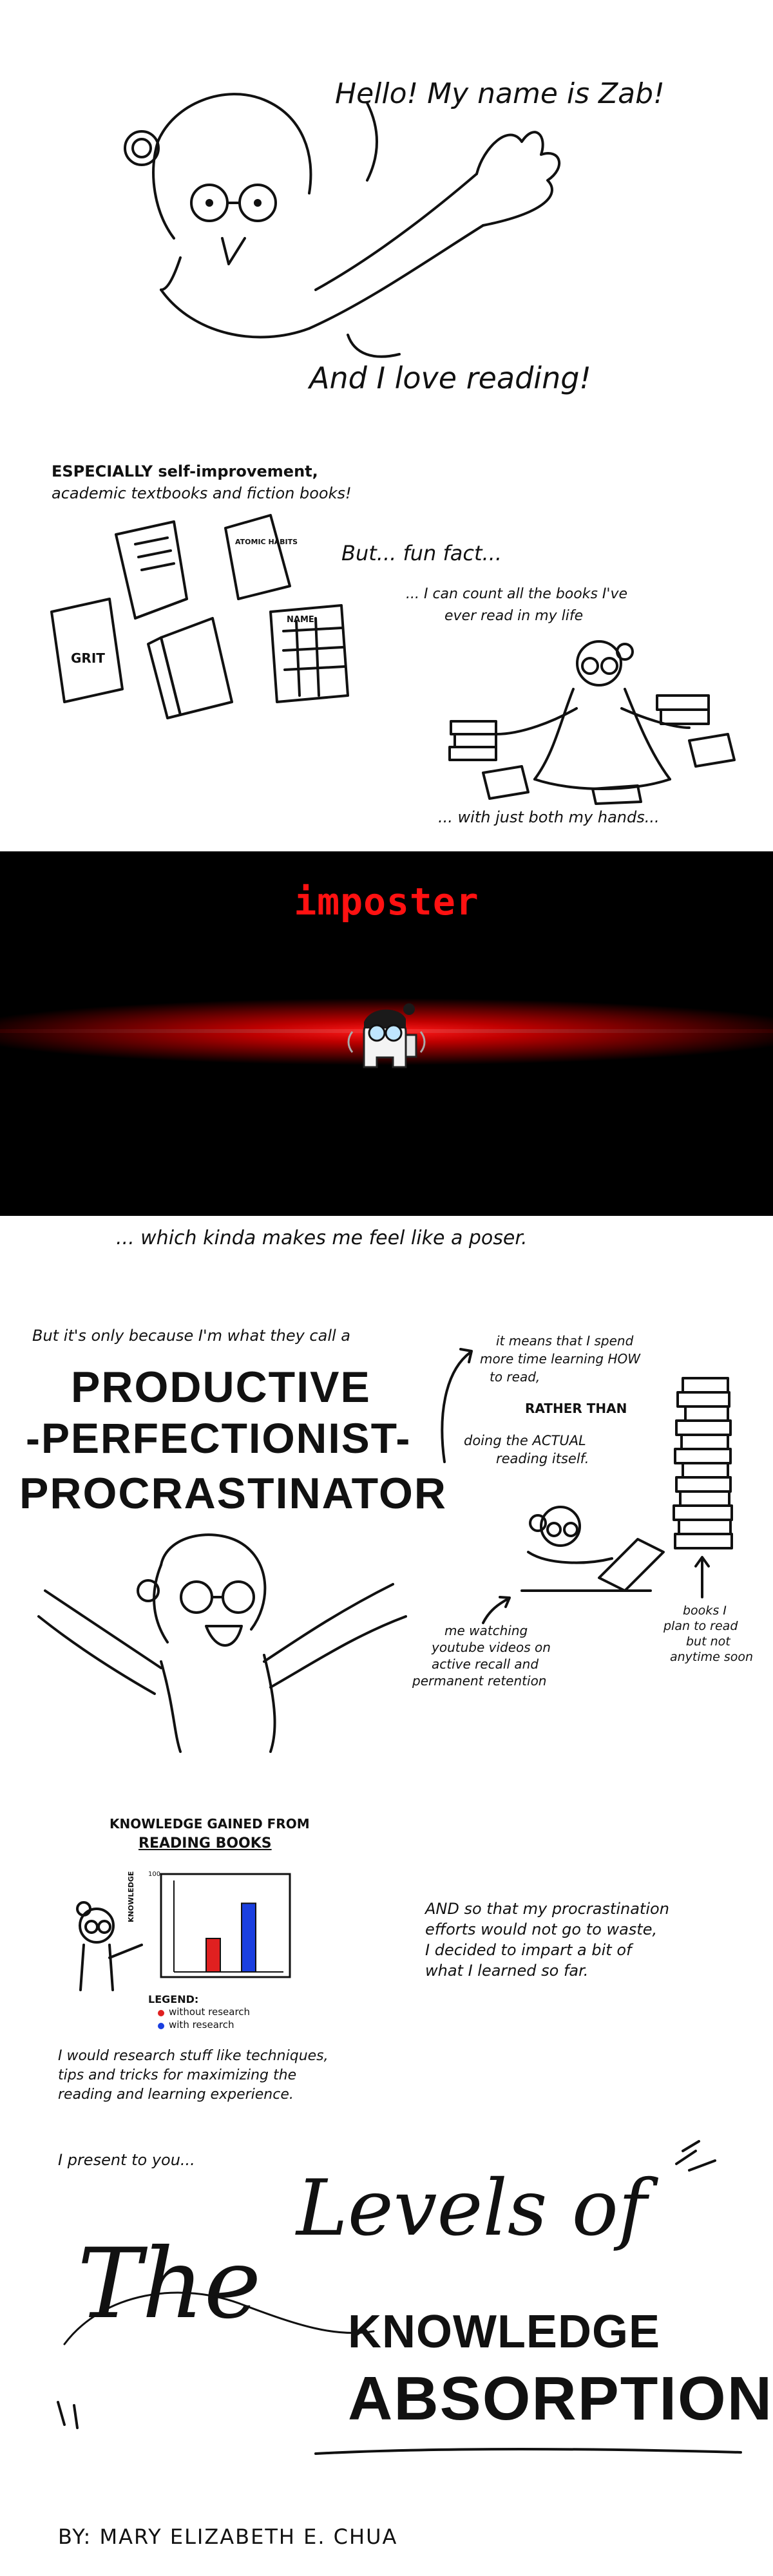 This screenshot has height=2576, width=773. I want to click on legend-blue-label: with research, so click(201, 2025).